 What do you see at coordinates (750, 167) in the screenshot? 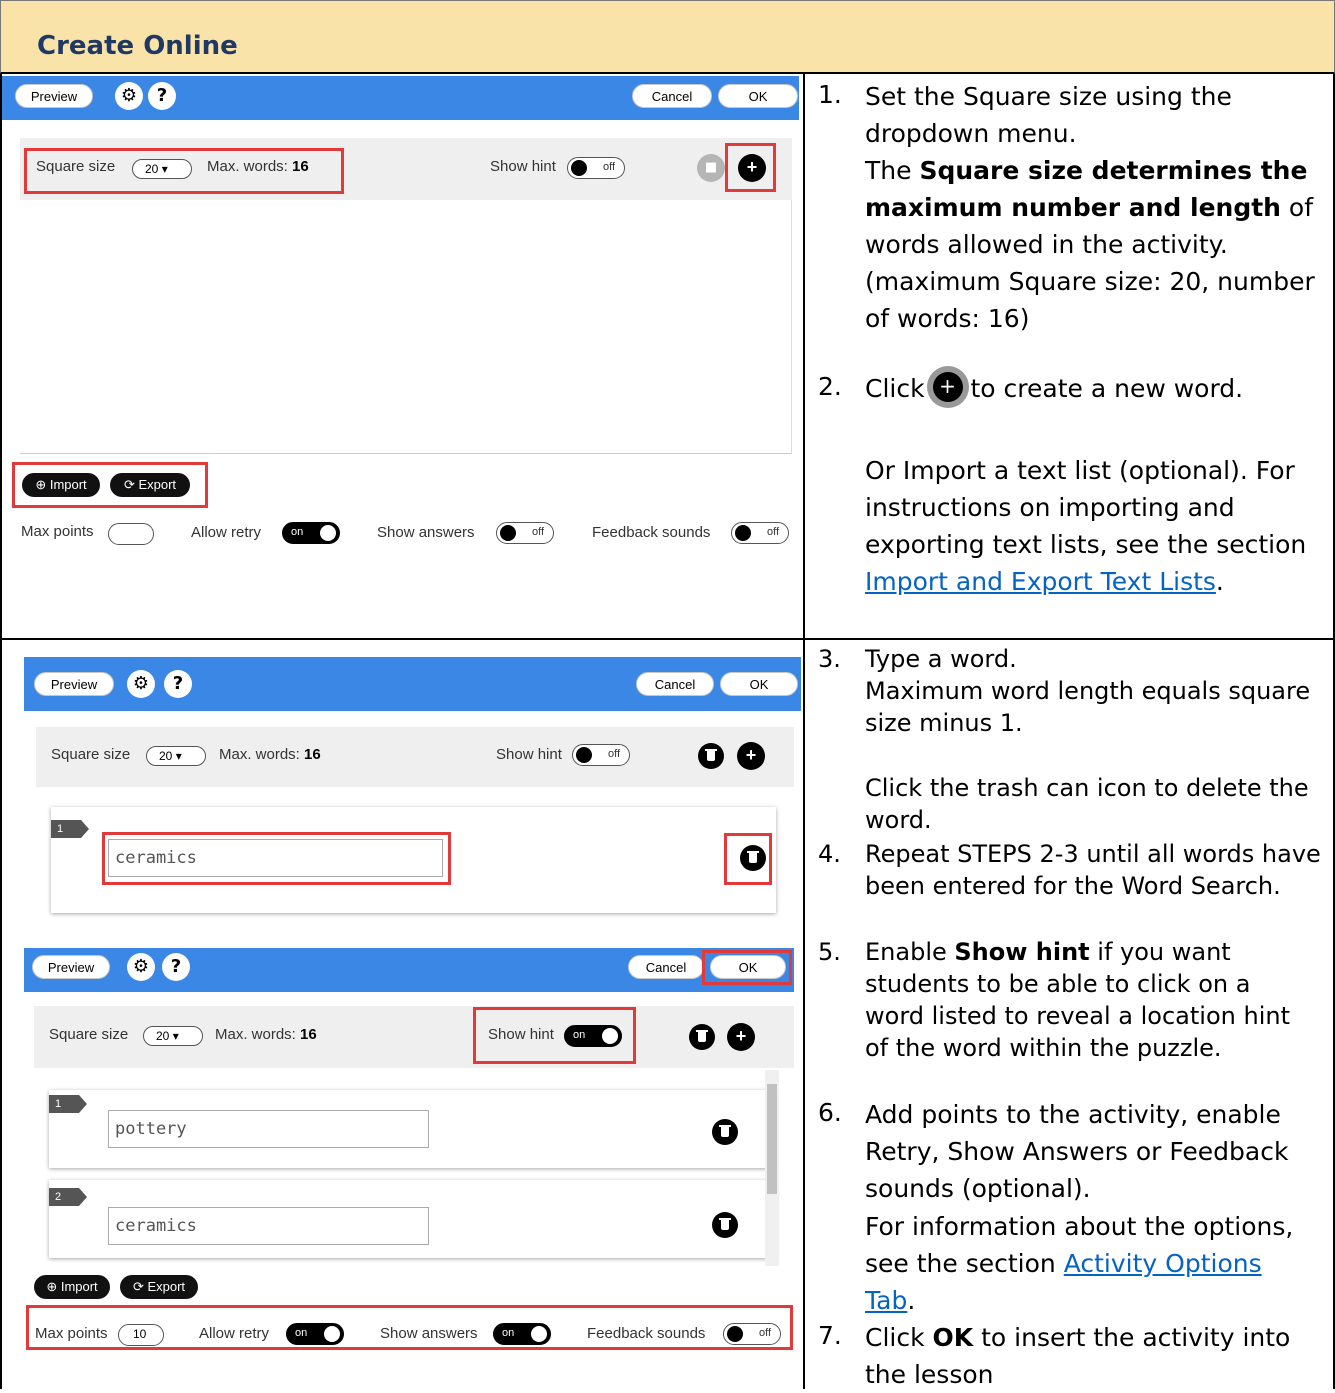
I see `highlight-add-button` at bounding box center [750, 167].